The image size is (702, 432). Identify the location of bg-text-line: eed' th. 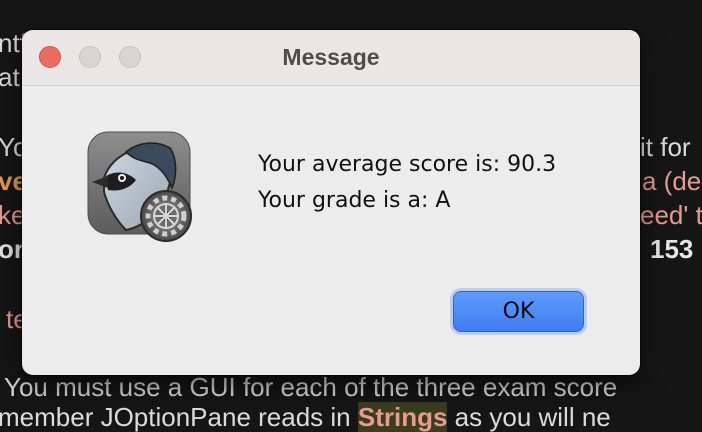
(671, 215).